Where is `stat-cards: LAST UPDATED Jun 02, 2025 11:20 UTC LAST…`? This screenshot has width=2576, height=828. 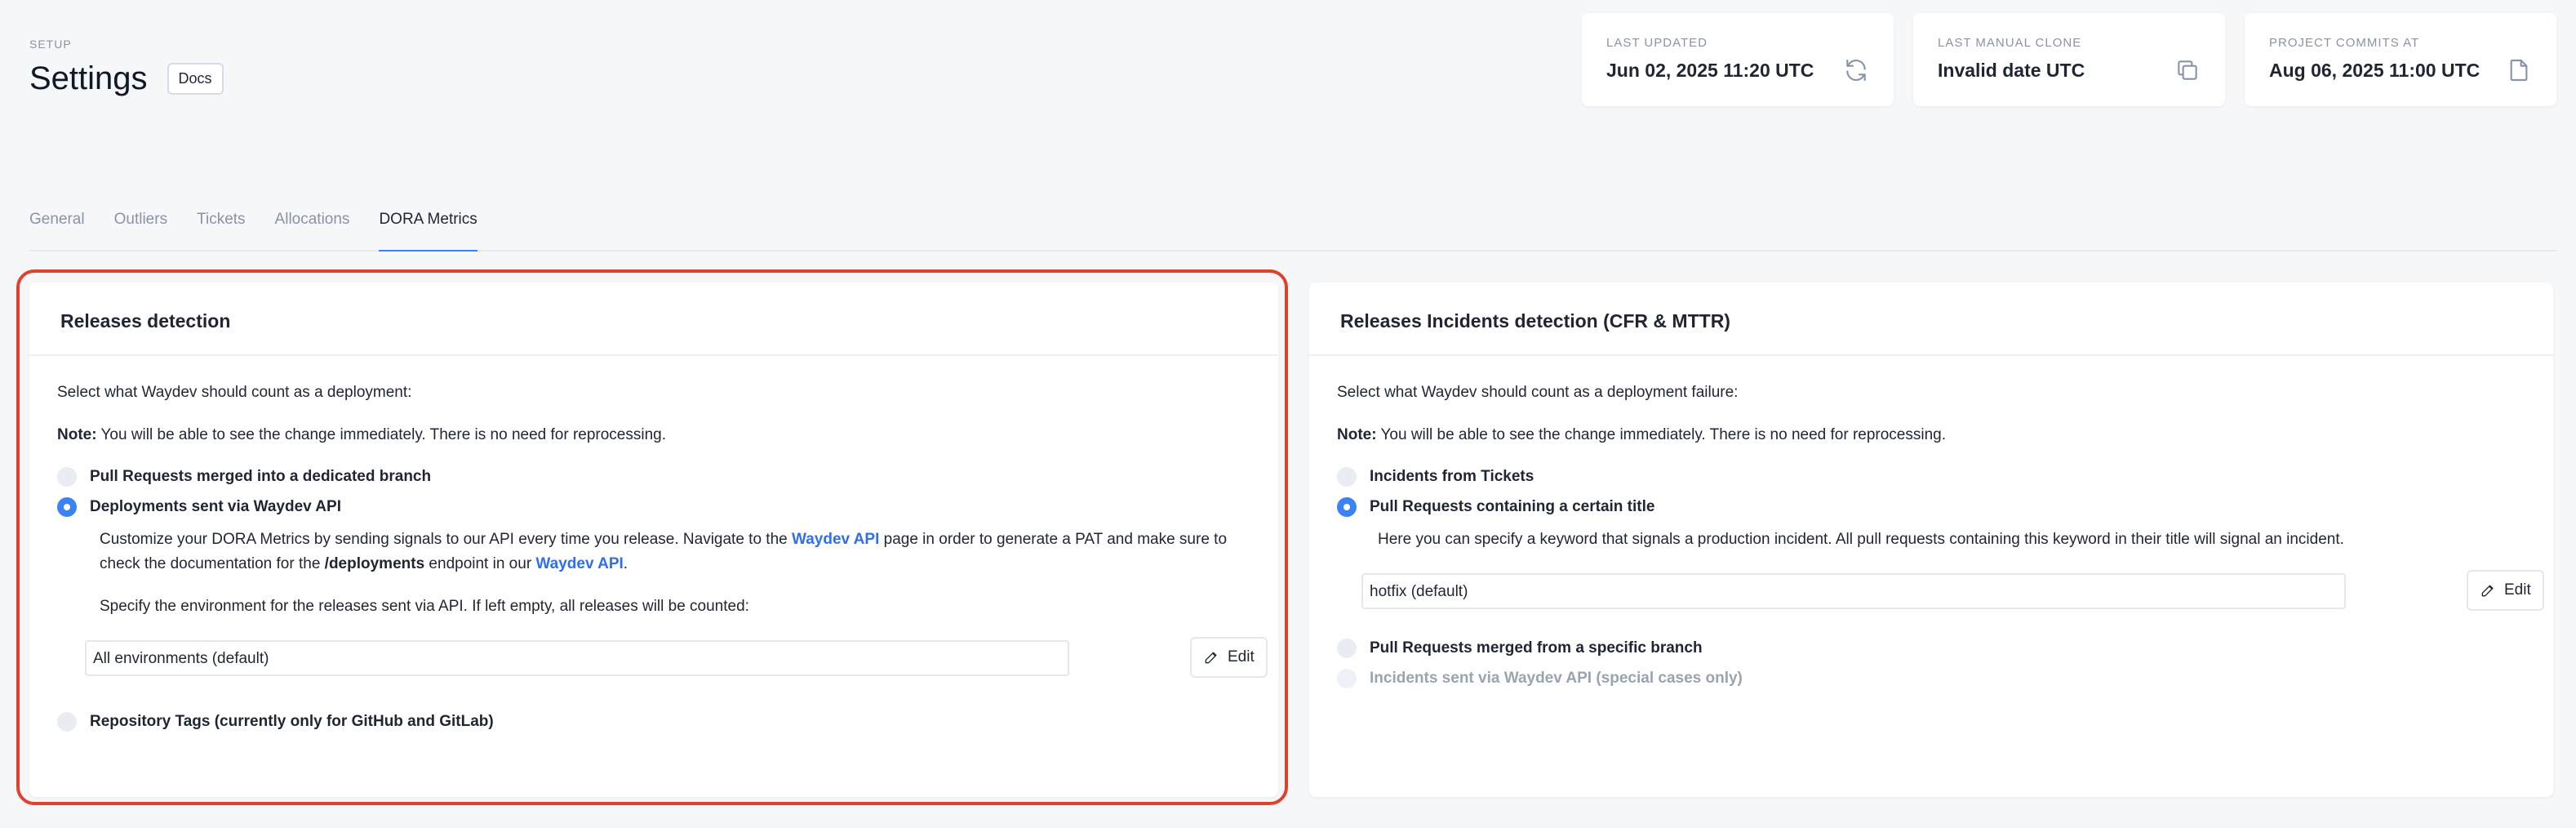
stat-cards: LAST UPDATED Jun 02, 2025 11:20 UTC LAST… is located at coordinates (2069, 59).